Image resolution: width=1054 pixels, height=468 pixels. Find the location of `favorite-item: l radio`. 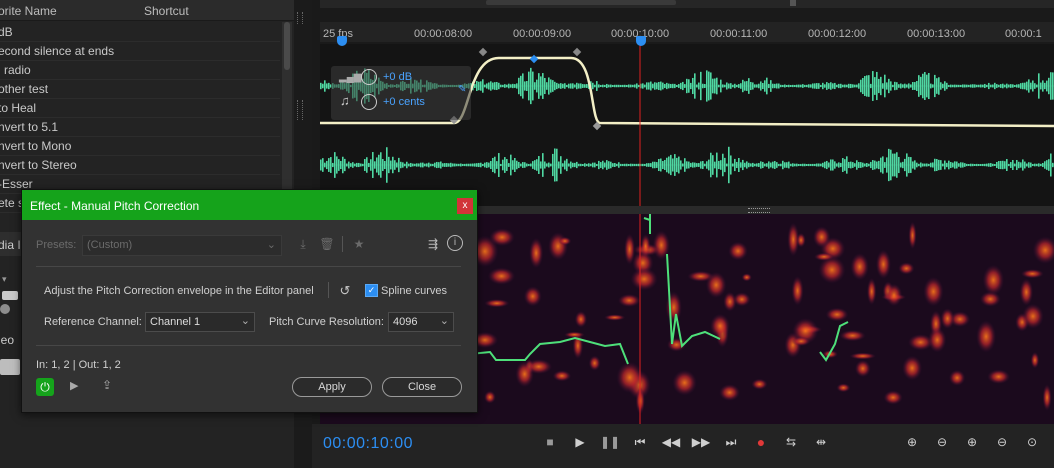

favorite-item: l radio is located at coordinates (140, 70).